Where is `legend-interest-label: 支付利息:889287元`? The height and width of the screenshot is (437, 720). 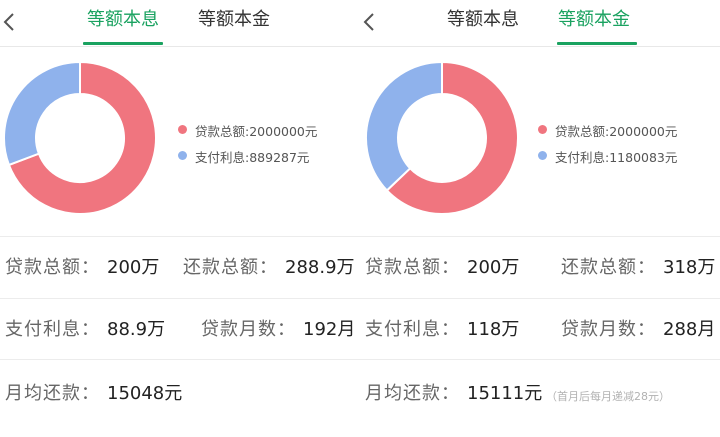
legend-interest-label: 支付利息:889287元 is located at coordinates (252, 157).